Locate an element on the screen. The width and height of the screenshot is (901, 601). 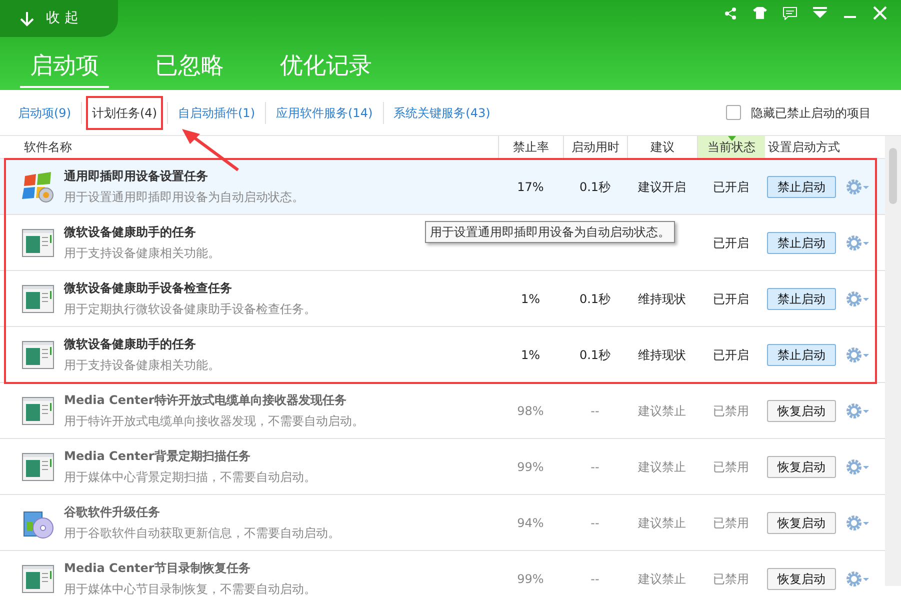
task-description: 用于媒体中心背景定期扫描，不需要自动启动。 is located at coordinates (190, 477).